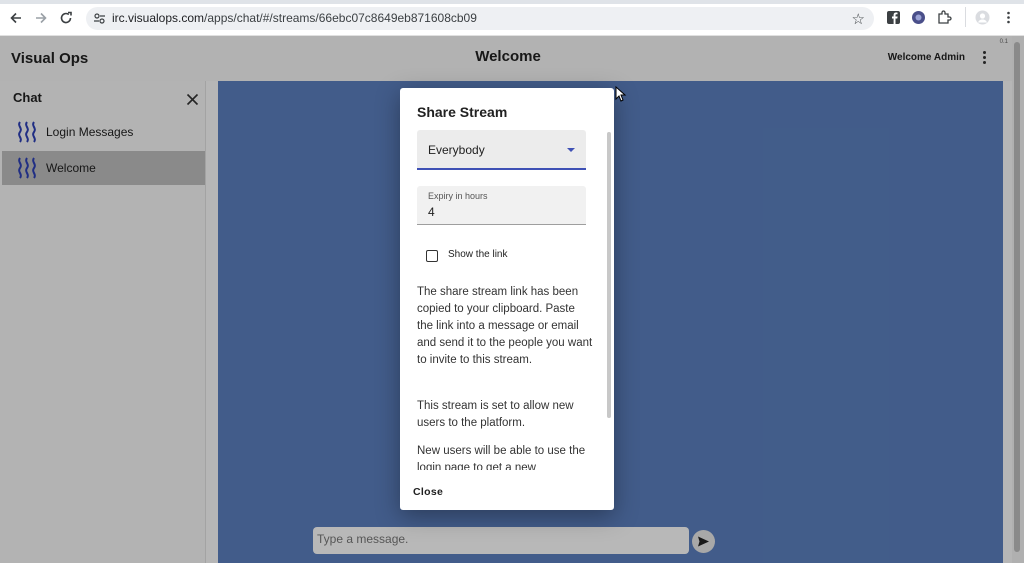 This screenshot has height=563, width=1024. What do you see at coordinates (66, 18) in the screenshot?
I see `reload-icon` at bounding box center [66, 18].